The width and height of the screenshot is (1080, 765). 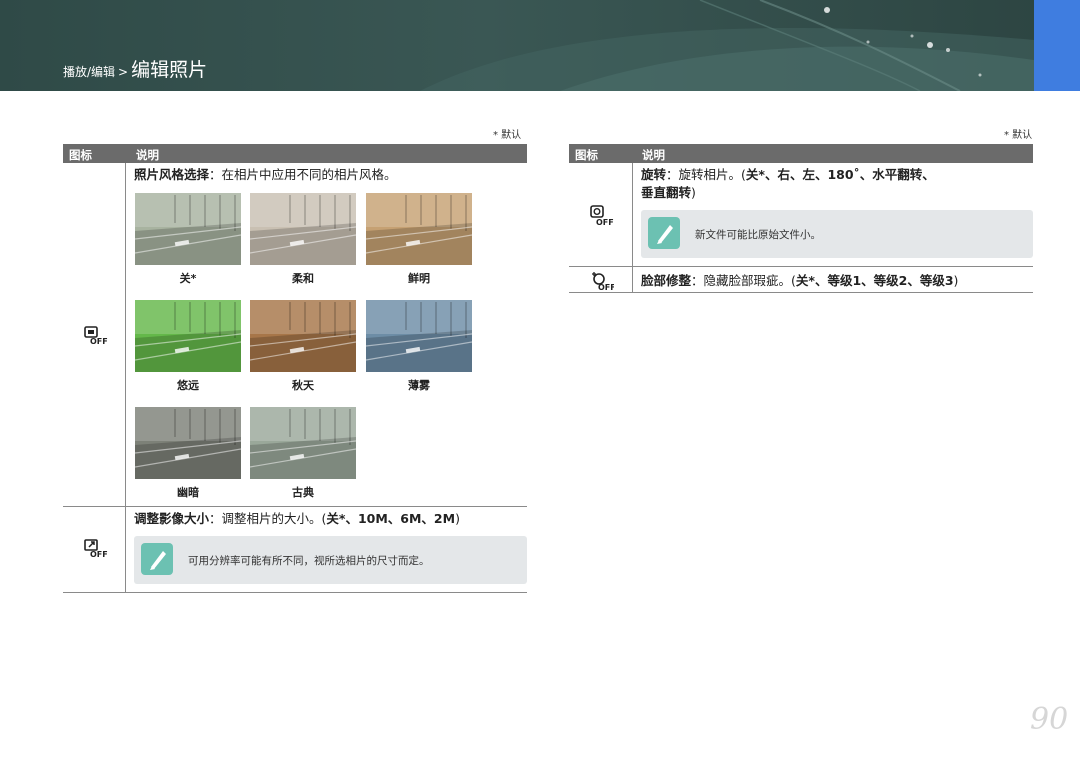 What do you see at coordinates (303, 385) in the screenshot?
I see `style-thumbnail-label: 秋天` at bounding box center [303, 385].